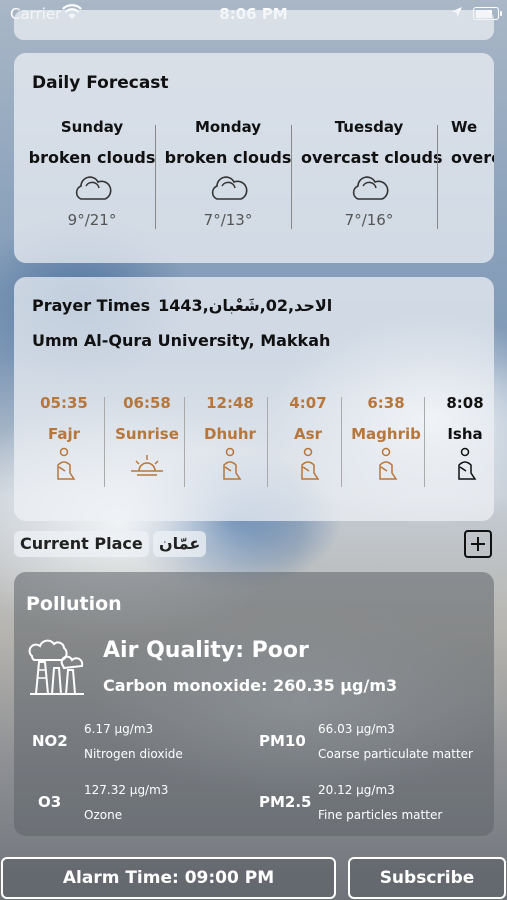  What do you see at coordinates (386, 434) in the screenshot?
I see `prayer-name: Maghrib` at bounding box center [386, 434].